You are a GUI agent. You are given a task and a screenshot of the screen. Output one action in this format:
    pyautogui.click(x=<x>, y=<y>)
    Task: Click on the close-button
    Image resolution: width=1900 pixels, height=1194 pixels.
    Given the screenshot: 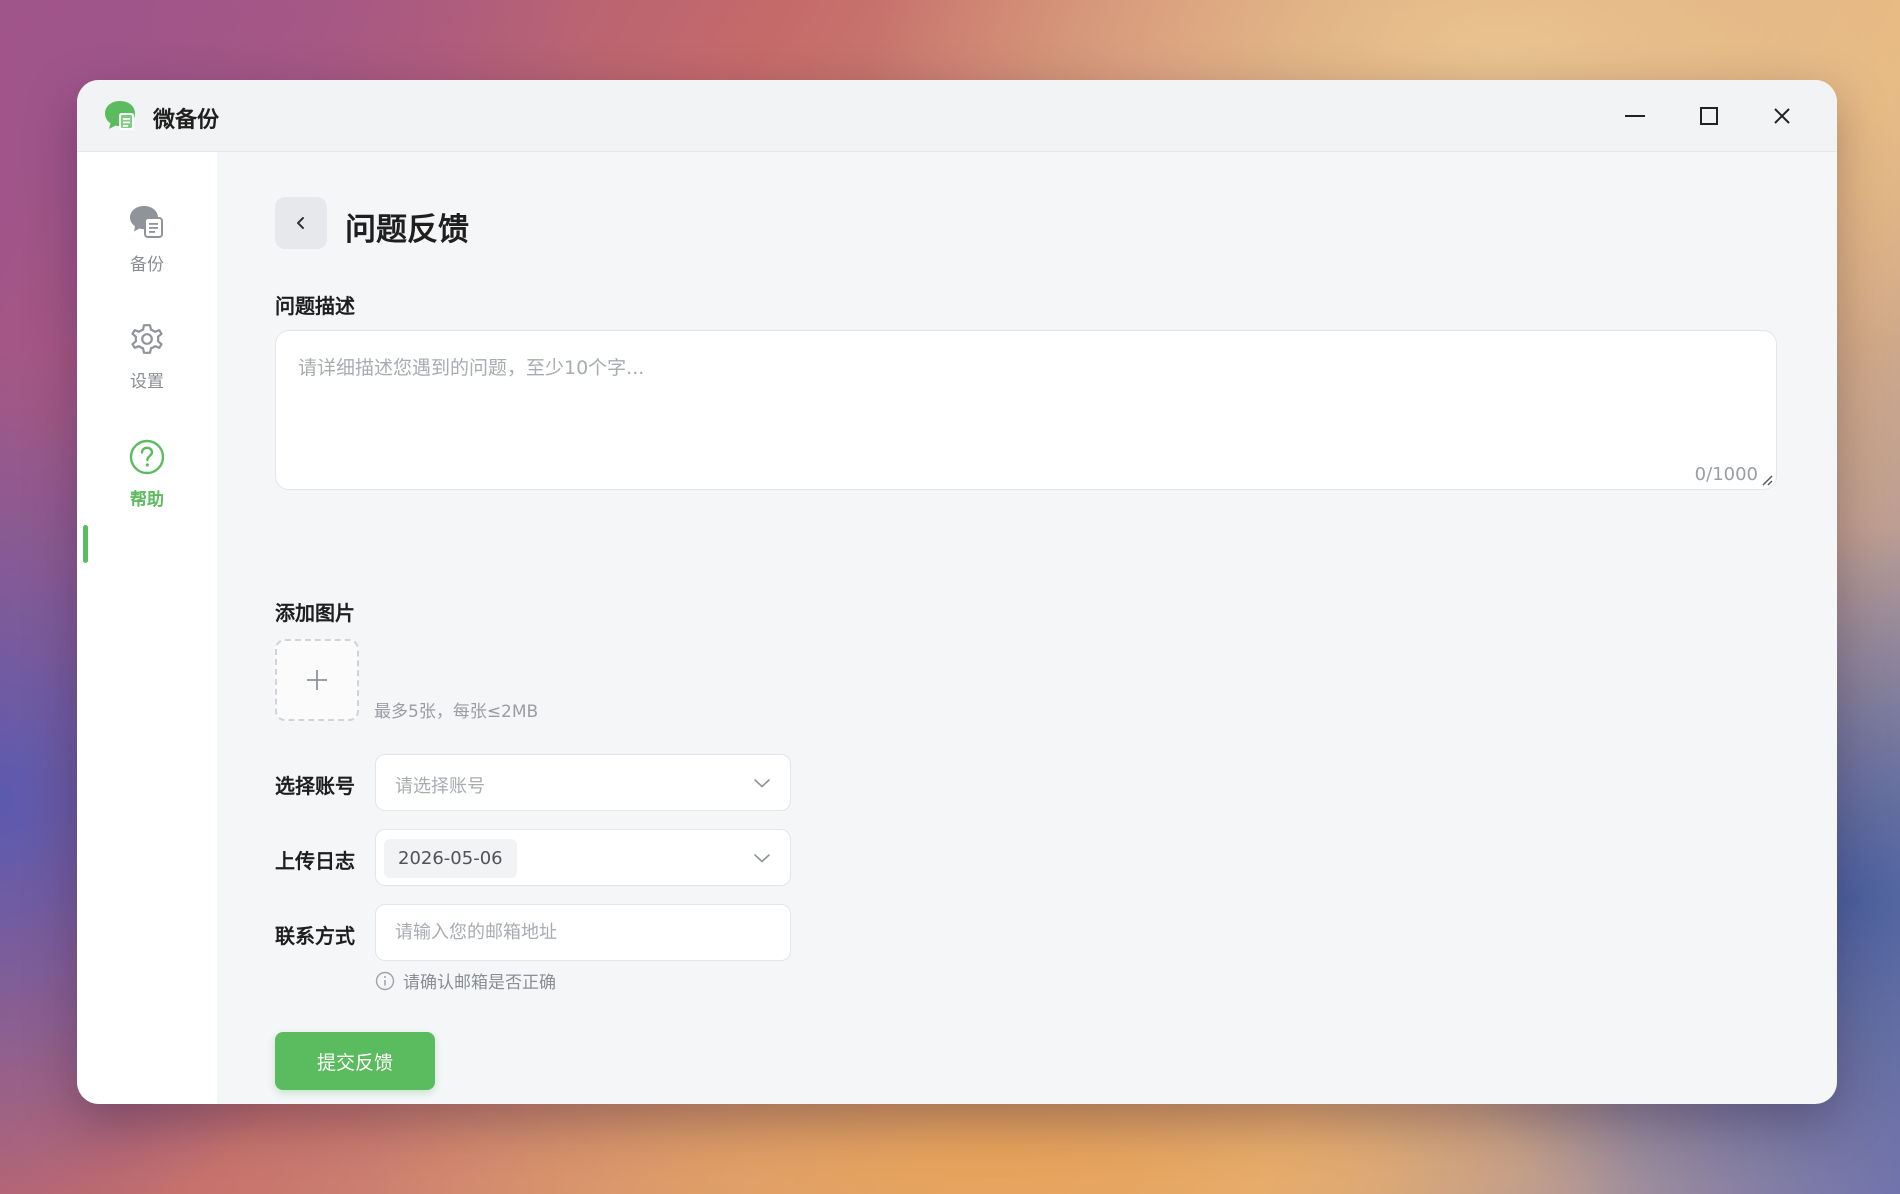 What is the action you would take?
    pyautogui.click(x=1782, y=116)
    